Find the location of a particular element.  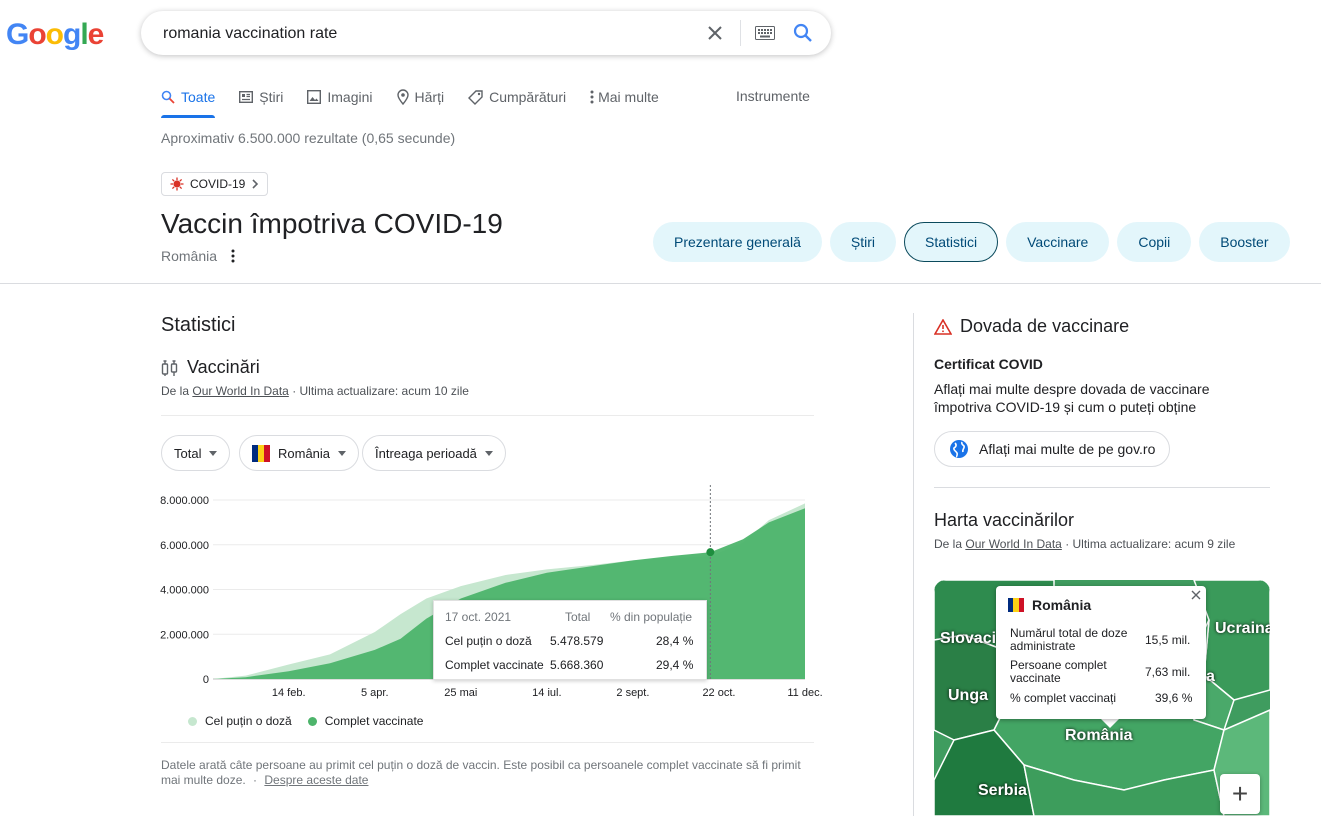

x-tick-label: 11 dec. is located at coordinates (804, 693).